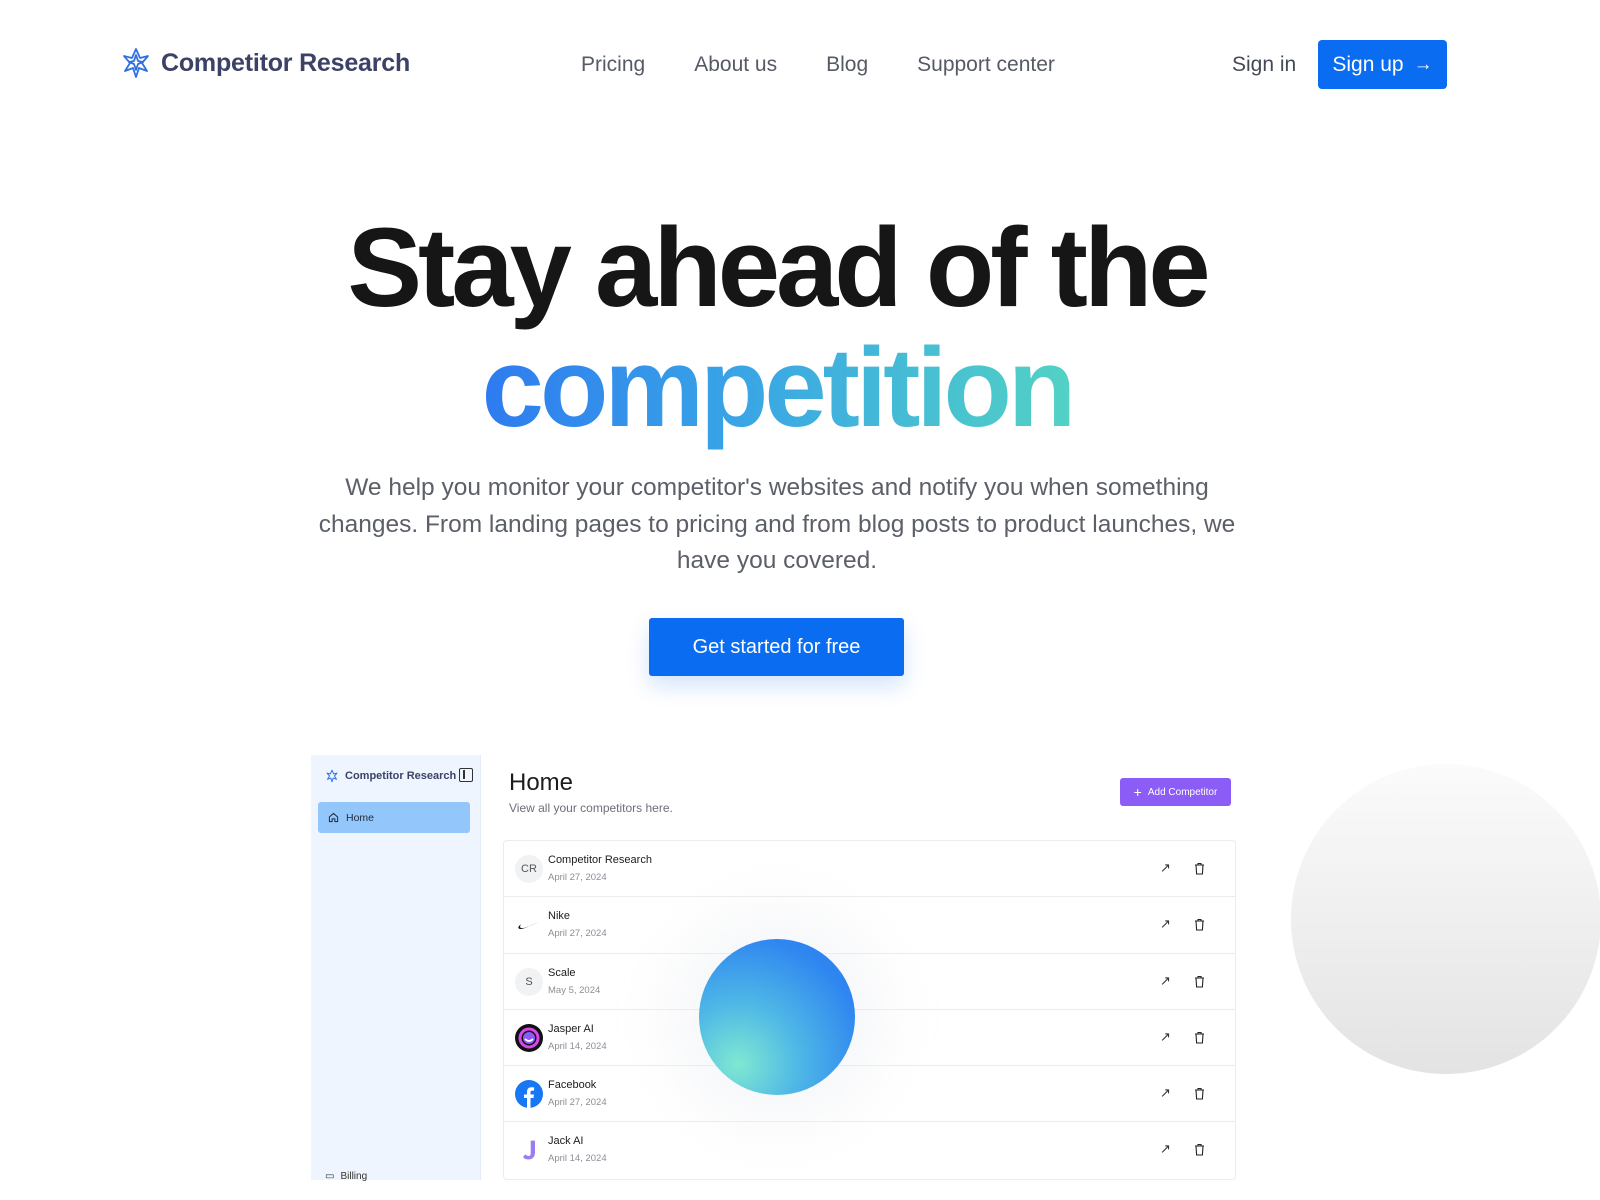 The height and width of the screenshot is (1200, 1600). Describe the element at coordinates (574, 990) in the screenshot. I see `competitor-date: May 5, 2024` at that location.